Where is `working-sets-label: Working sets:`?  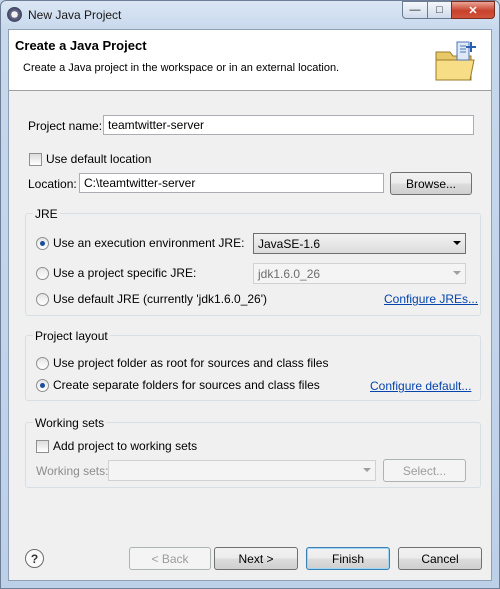 working-sets-label: Working sets: is located at coordinates (72, 471).